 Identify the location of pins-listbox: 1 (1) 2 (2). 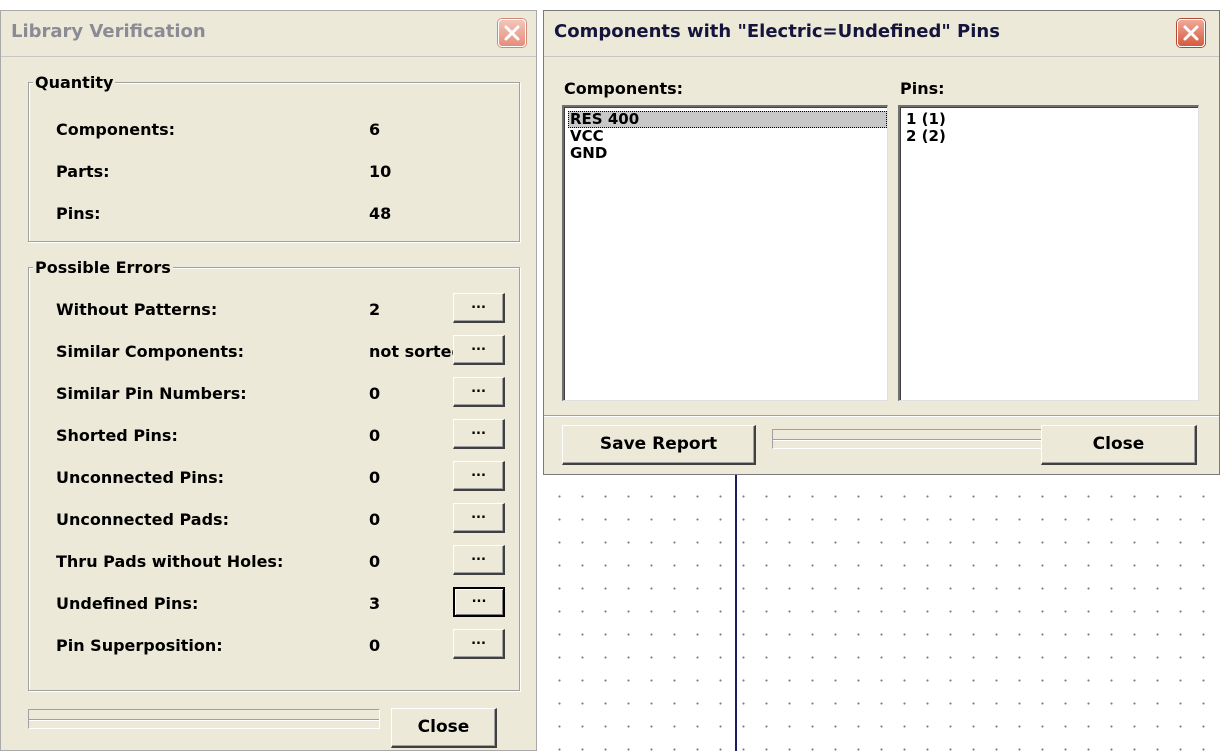
(1048, 253).